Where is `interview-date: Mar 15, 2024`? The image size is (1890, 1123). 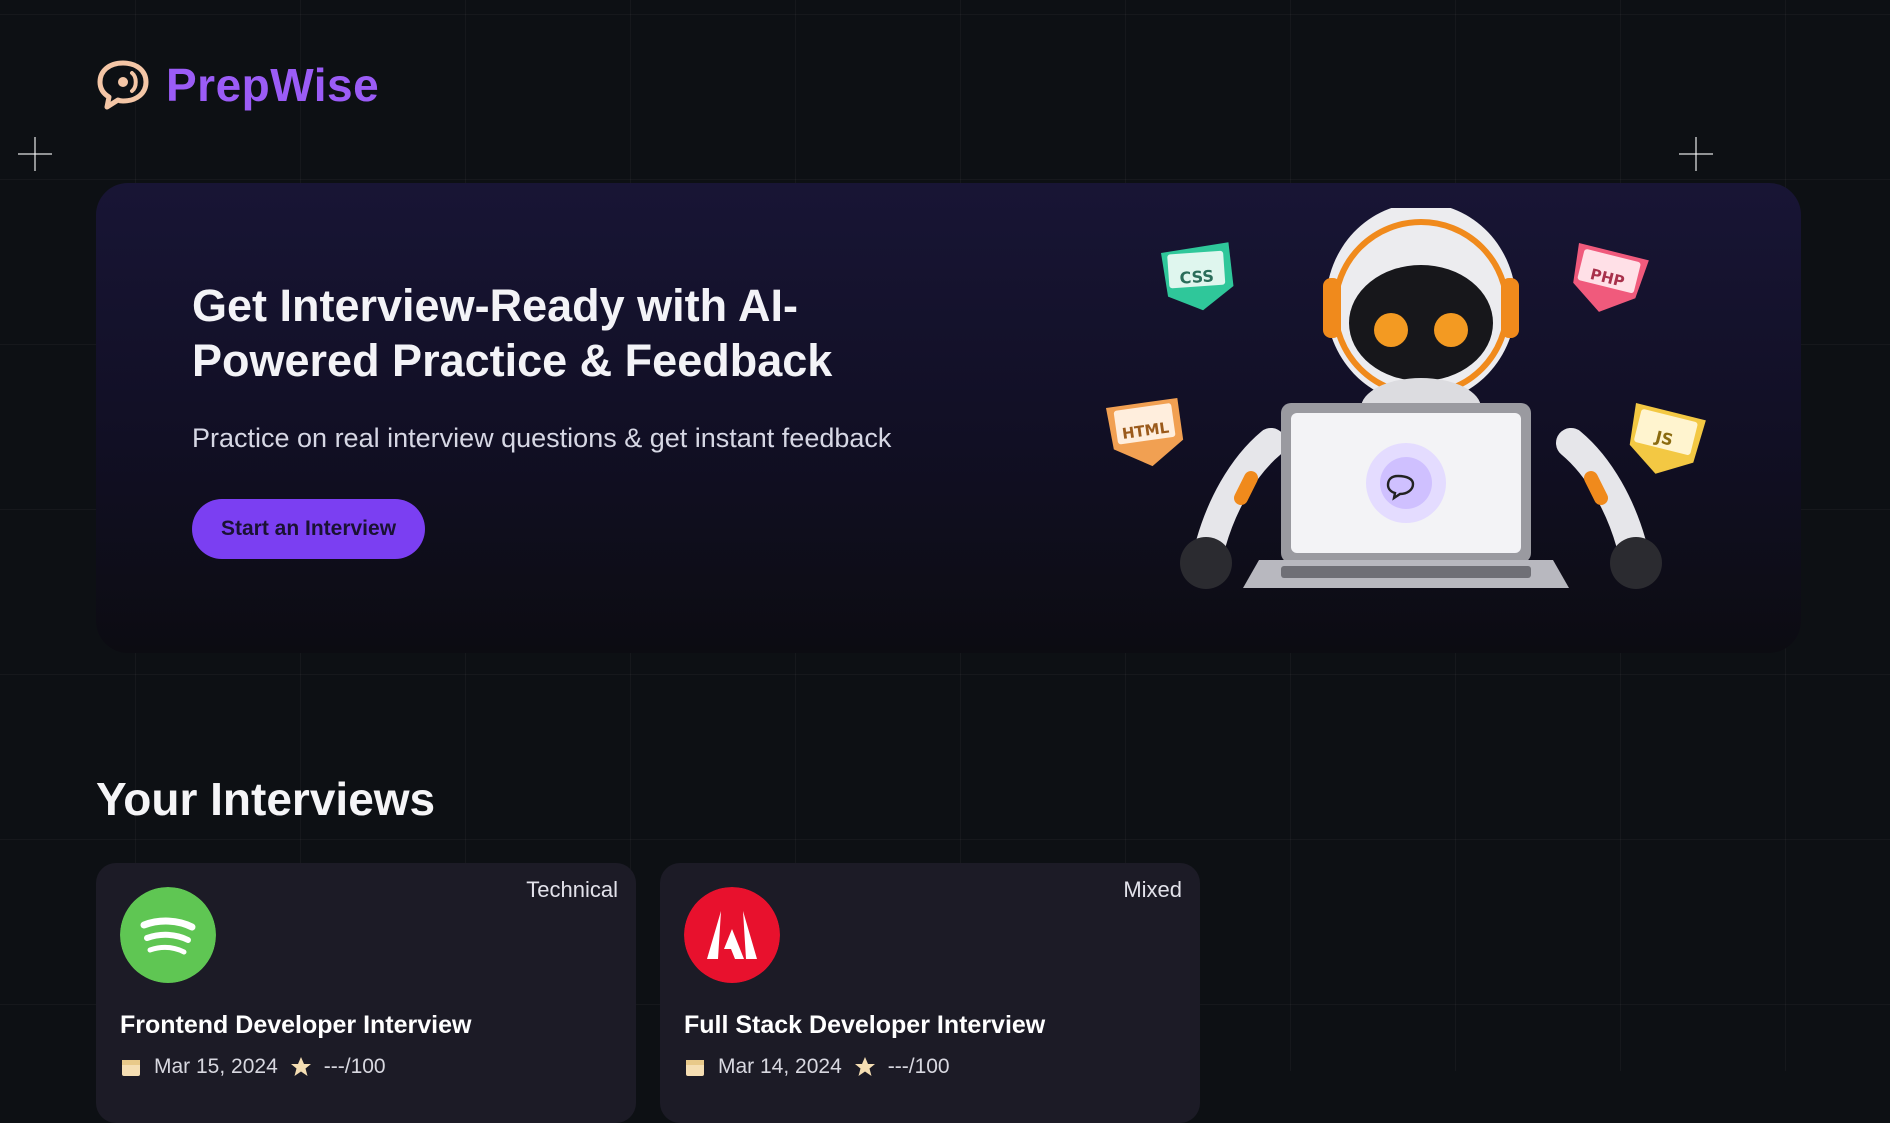 interview-date: Mar 15, 2024 is located at coordinates (216, 1066).